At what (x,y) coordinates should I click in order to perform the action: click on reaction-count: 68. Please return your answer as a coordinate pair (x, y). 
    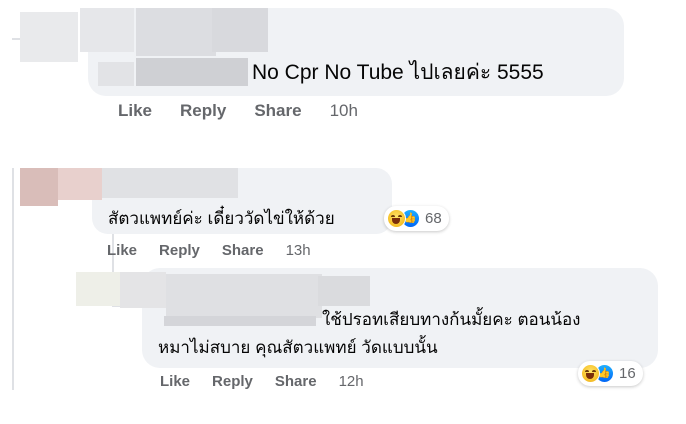
    Looking at the image, I should click on (433, 218).